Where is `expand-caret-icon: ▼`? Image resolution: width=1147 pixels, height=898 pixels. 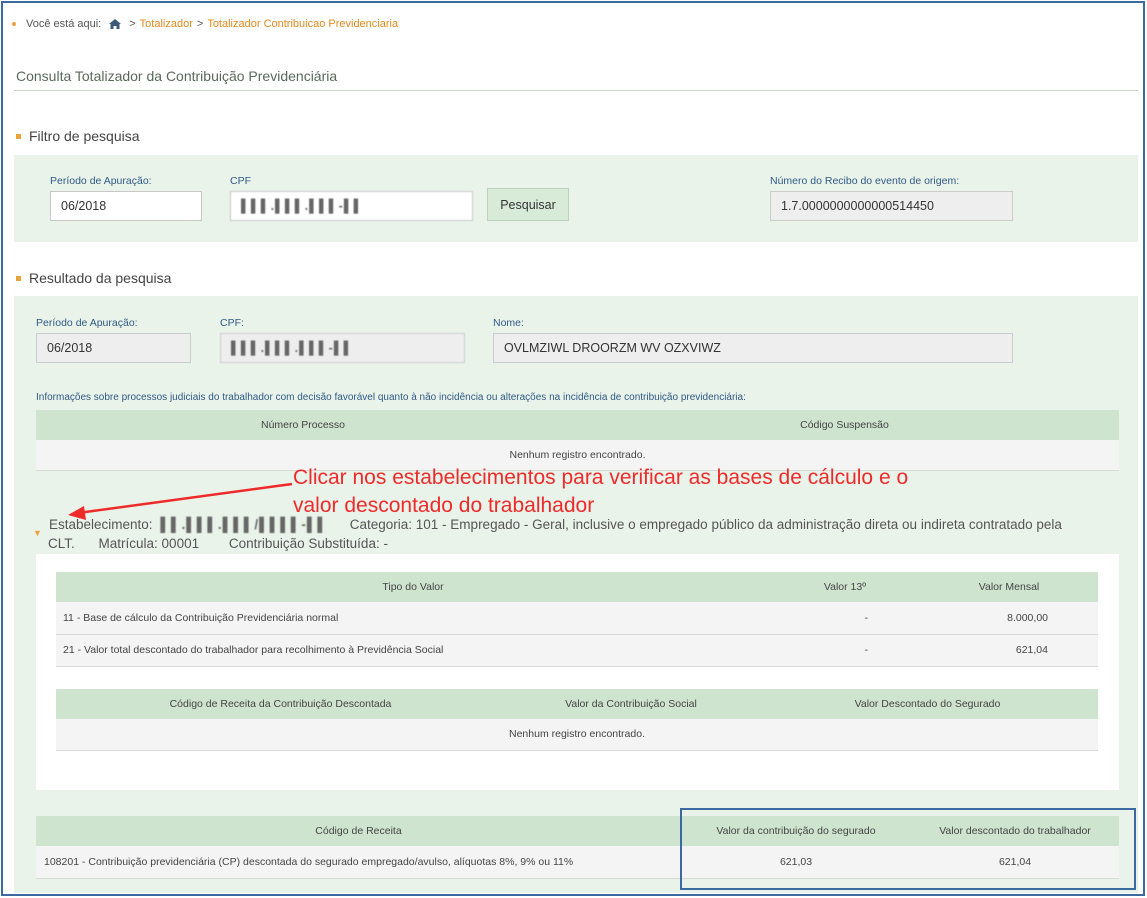
expand-caret-icon: ▼ is located at coordinates (37, 533).